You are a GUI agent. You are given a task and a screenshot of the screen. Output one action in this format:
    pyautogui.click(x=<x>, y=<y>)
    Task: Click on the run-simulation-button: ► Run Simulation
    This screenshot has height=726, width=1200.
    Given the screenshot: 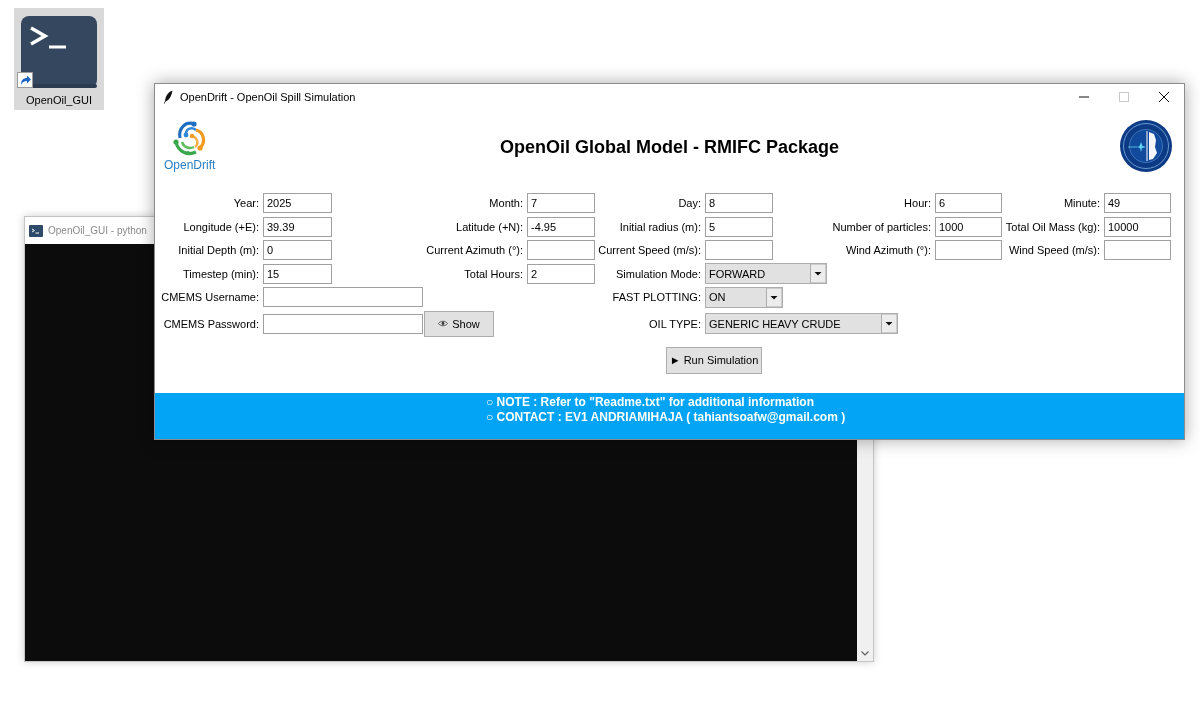 What is the action you would take?
    pyautogui.click(x=714, y=360)
    